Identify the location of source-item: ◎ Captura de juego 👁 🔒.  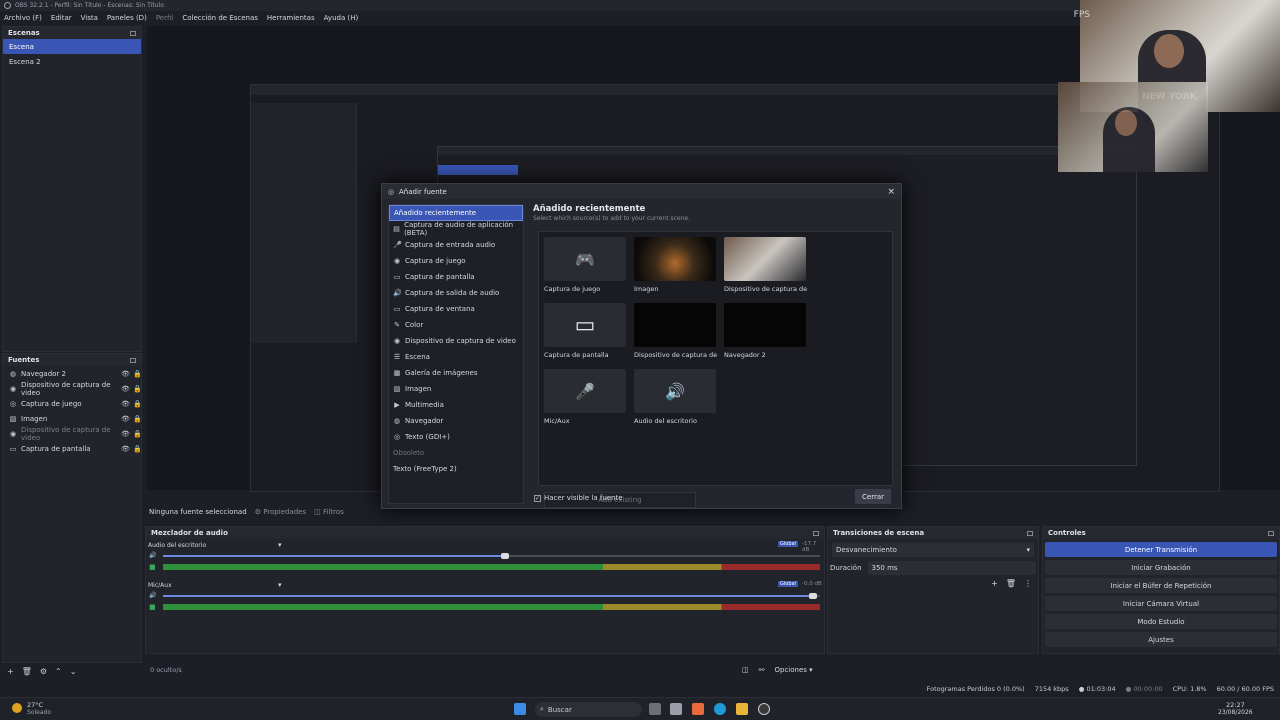
(72, 403).